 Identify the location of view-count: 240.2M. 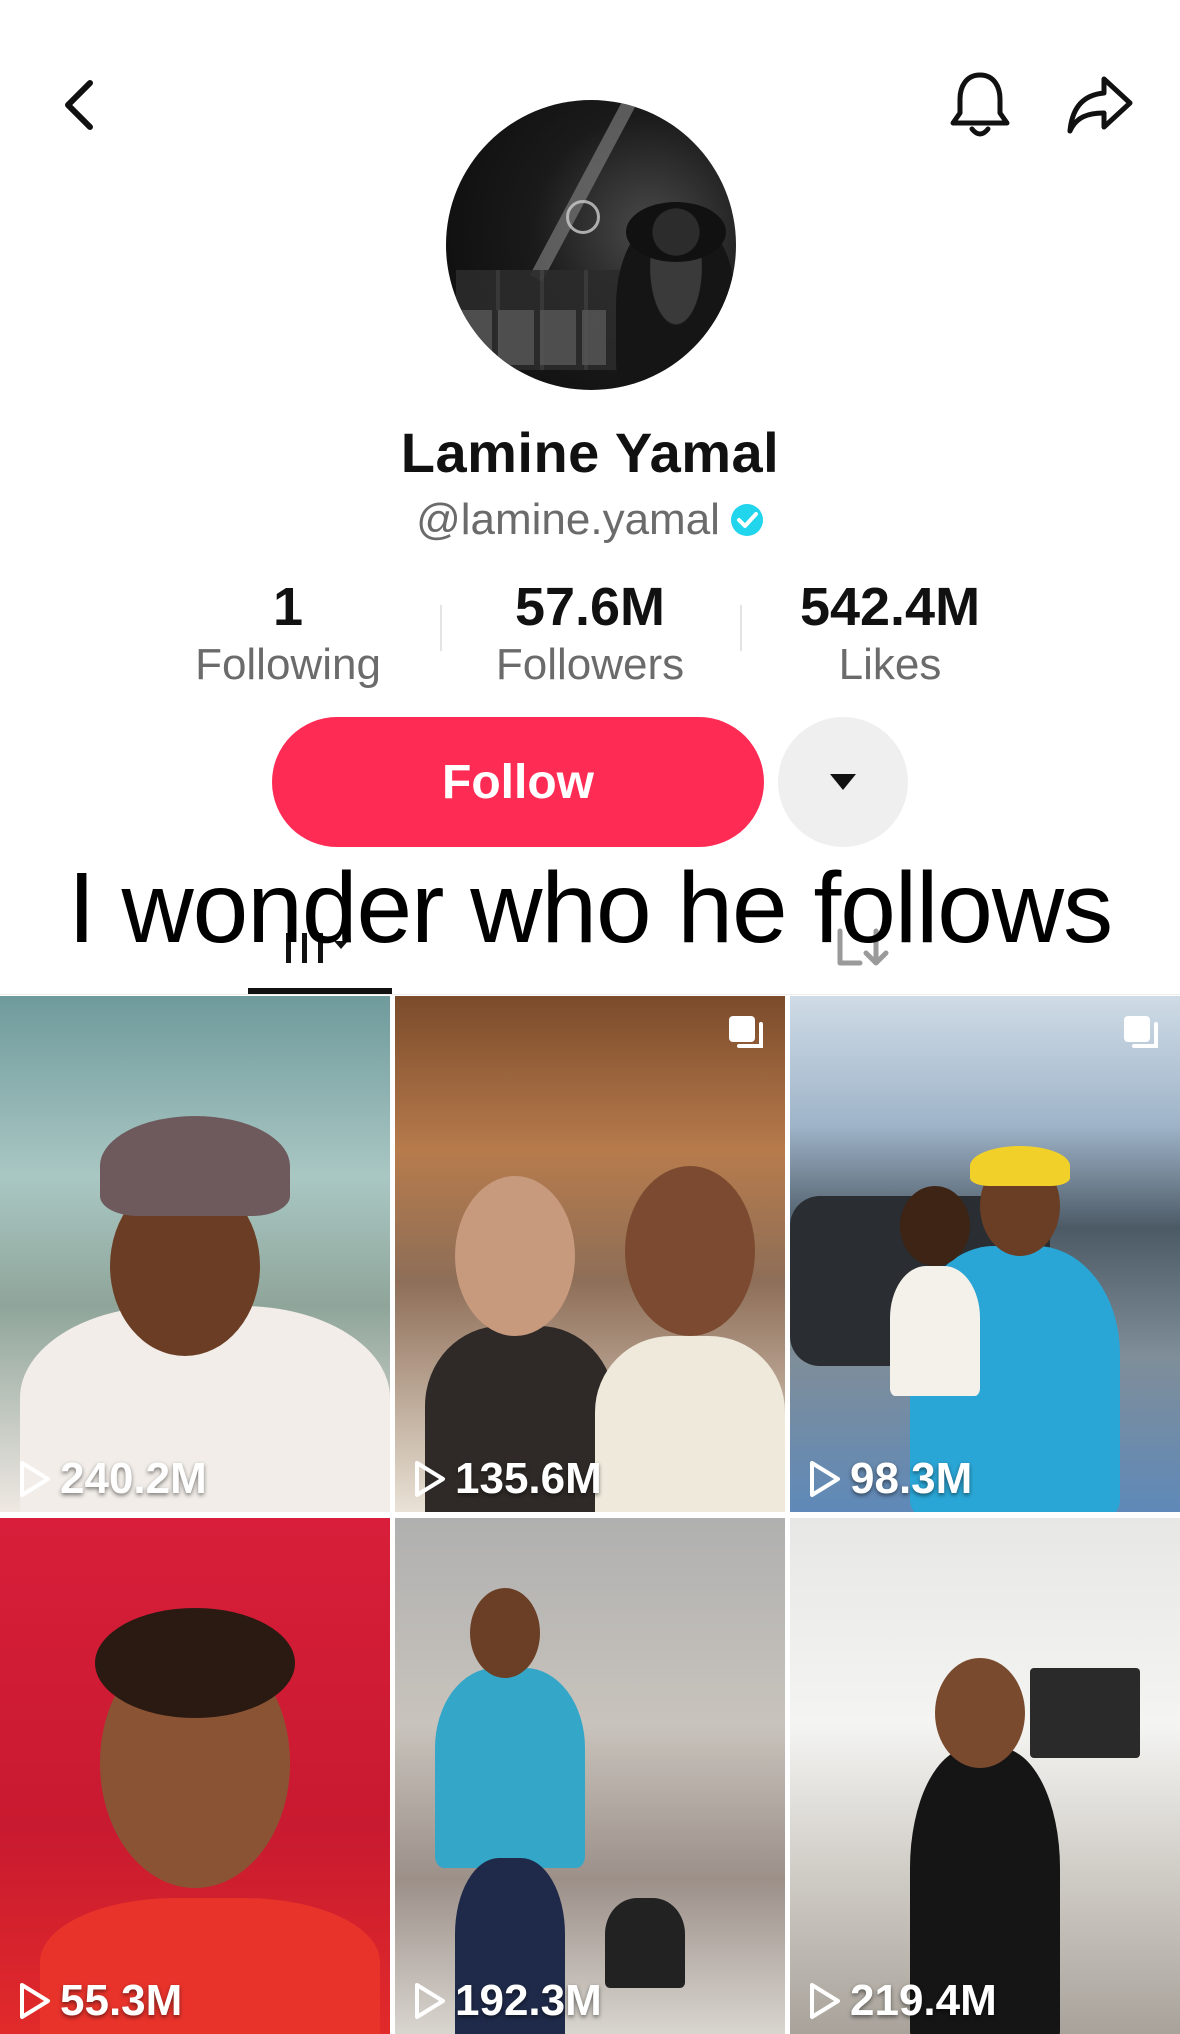
(112, 1479).